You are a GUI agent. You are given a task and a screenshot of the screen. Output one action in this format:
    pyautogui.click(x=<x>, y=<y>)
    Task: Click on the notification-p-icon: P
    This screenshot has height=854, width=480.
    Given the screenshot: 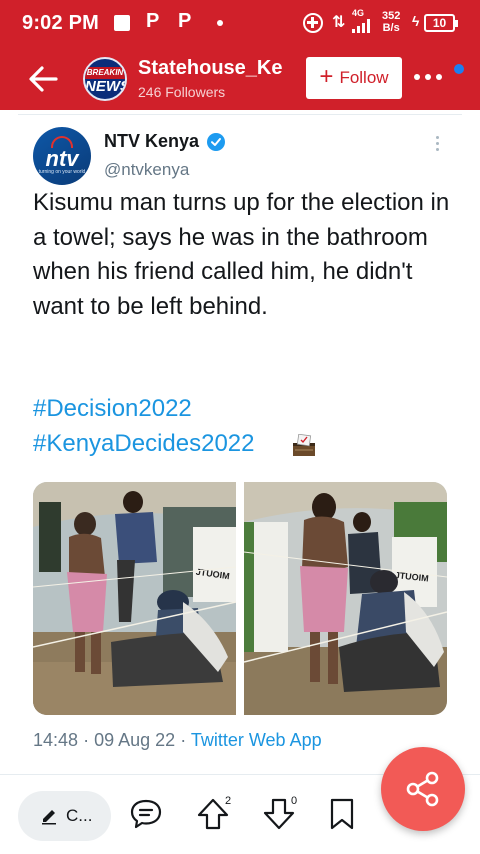 What is the action you would take?
    pyautogui.click(x=153, y=21)
    